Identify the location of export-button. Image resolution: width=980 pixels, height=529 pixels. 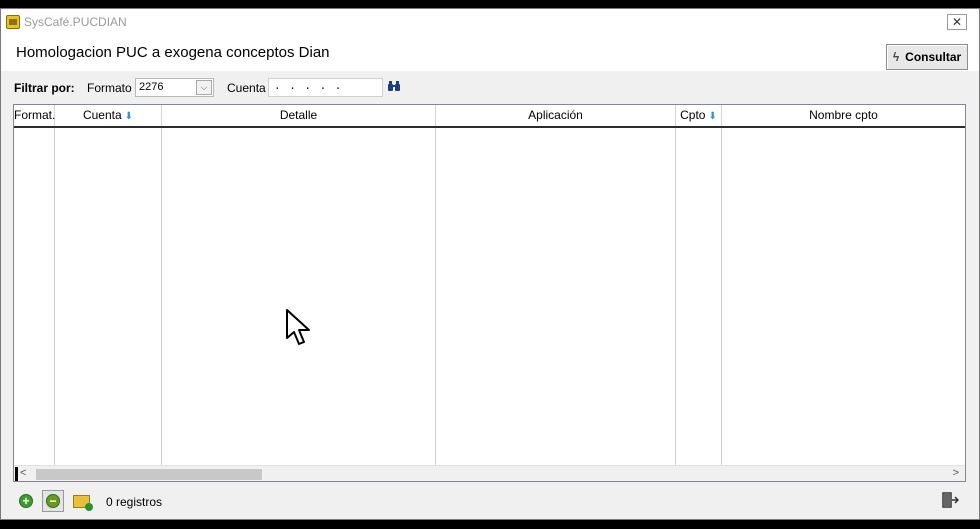
(81, 501).